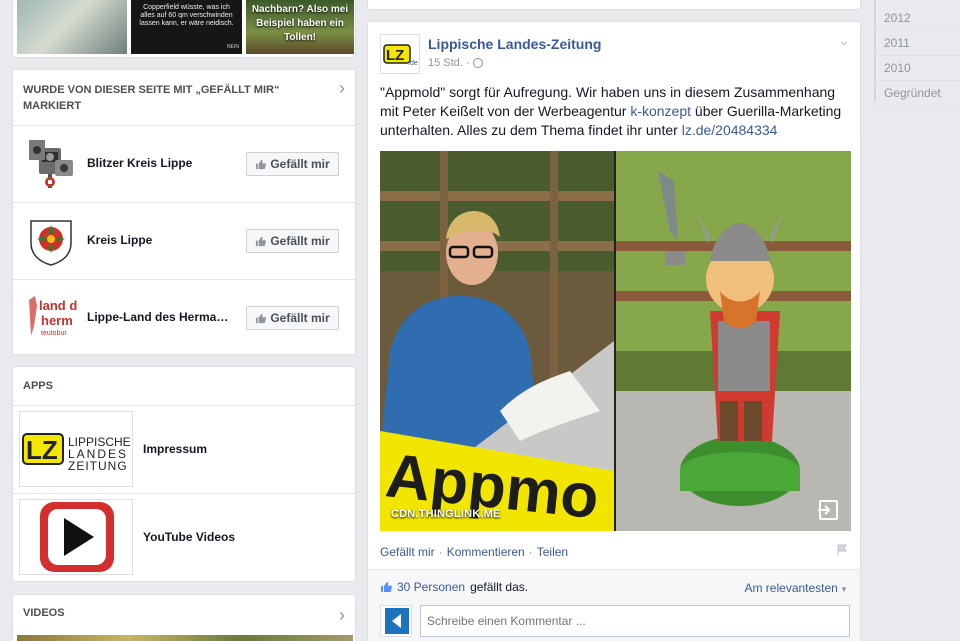  I want to click on post-link: lz.de/20484334, so click(730, 130).